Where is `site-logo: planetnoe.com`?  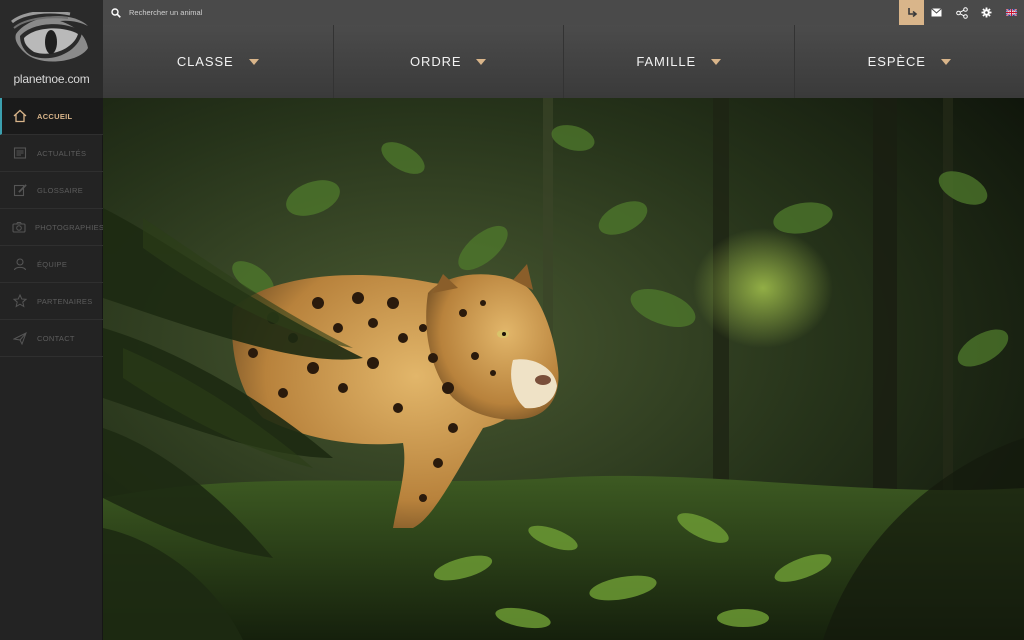
site-logo: planetnoe.com is located at coordinates (51, 49).